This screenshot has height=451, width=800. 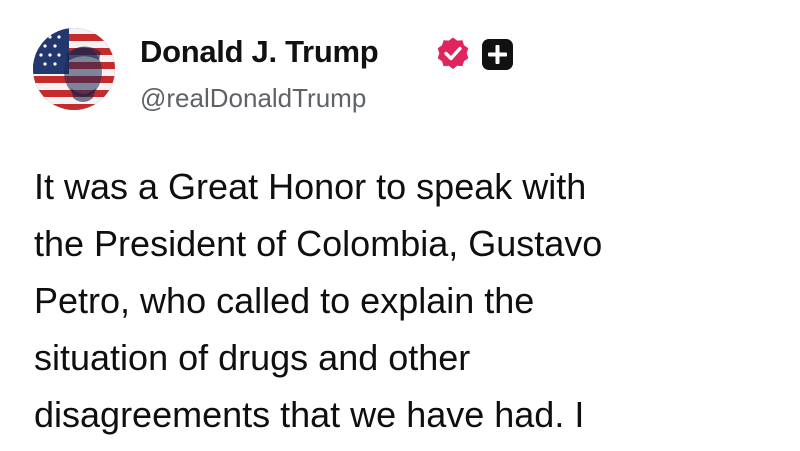 I want to click on post-text-line: It was a Great Honor to speak with, so click(x=310, y=186).